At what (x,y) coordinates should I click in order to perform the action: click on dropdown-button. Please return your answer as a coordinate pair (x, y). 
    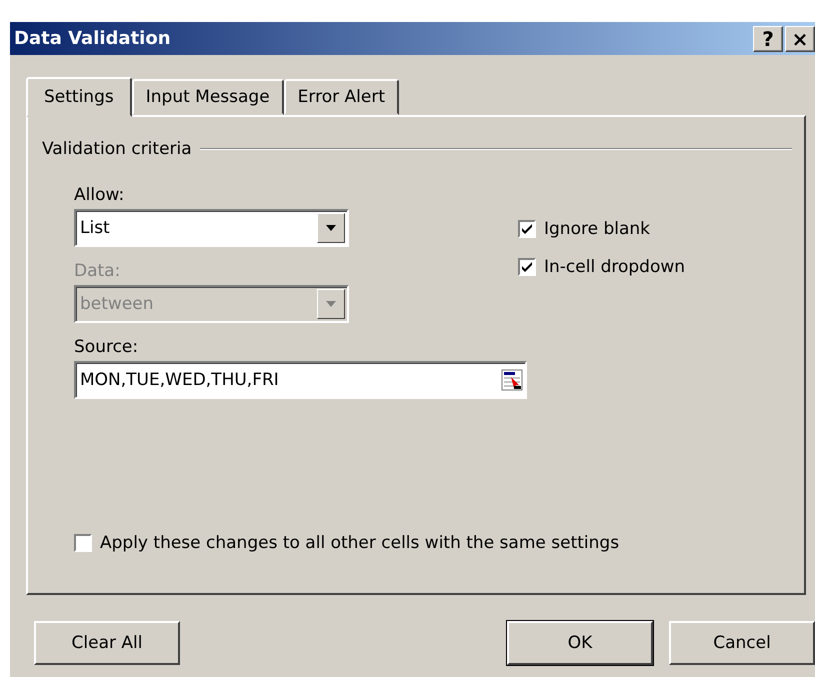
    Looking at the image, I should click on (331, 228).